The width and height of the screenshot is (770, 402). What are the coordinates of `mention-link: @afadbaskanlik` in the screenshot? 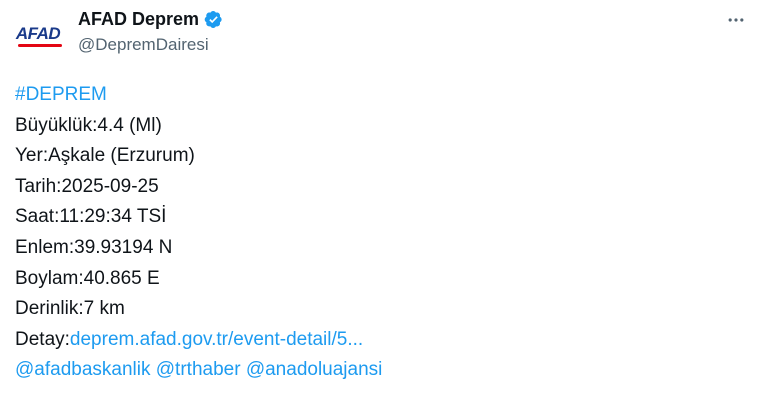 It's located at (82, 369).